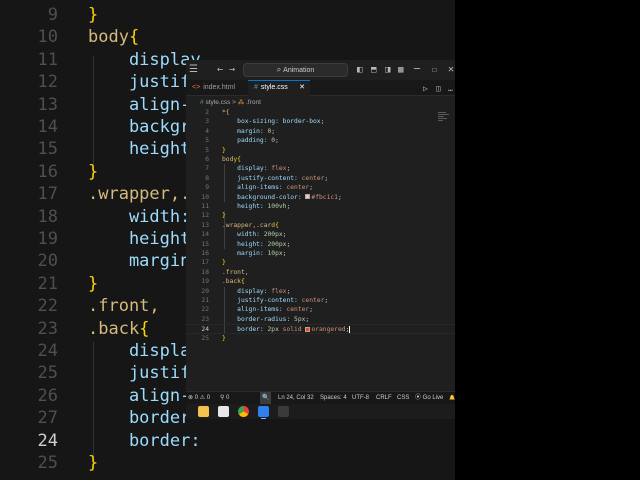 The height and width of the screenshot is (480, 640). Describe the element at coordinates (193, 70) in the screenshot. I see `menu-icon: ☰` at that location.